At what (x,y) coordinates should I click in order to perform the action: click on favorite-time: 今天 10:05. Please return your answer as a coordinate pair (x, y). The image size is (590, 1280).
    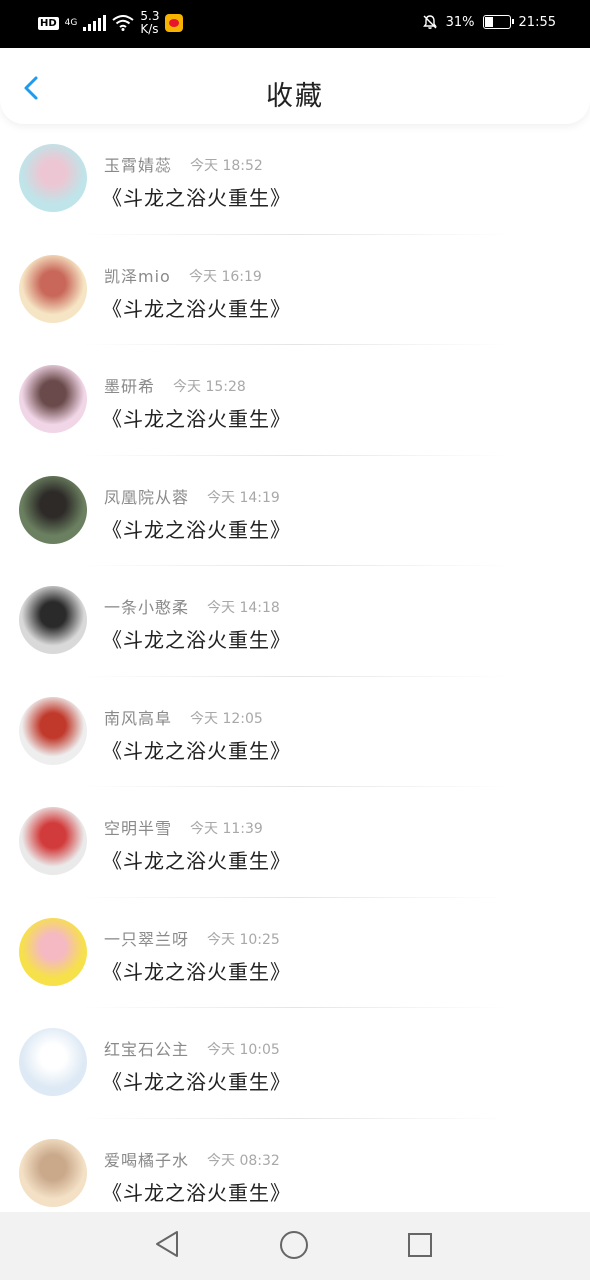
    Looking at the image, I should click on (243, 1050).